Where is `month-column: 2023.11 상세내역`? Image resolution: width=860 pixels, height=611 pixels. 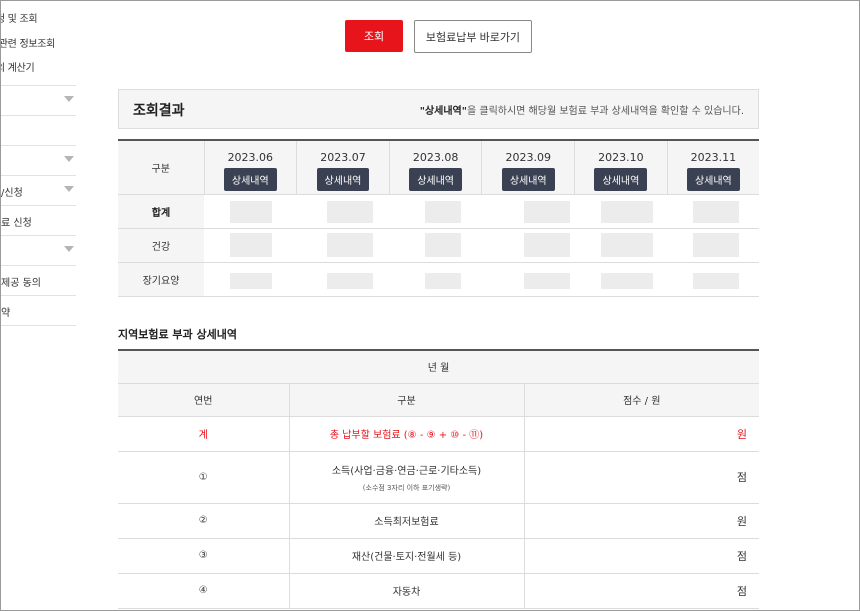
month-column: 2023.11 상세내역 is located at coordinates (712, 167).